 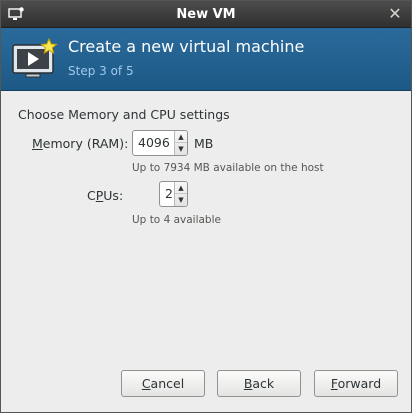 I want to click on cpus-hint: Up to 4 available, so click(x=176, y=220).